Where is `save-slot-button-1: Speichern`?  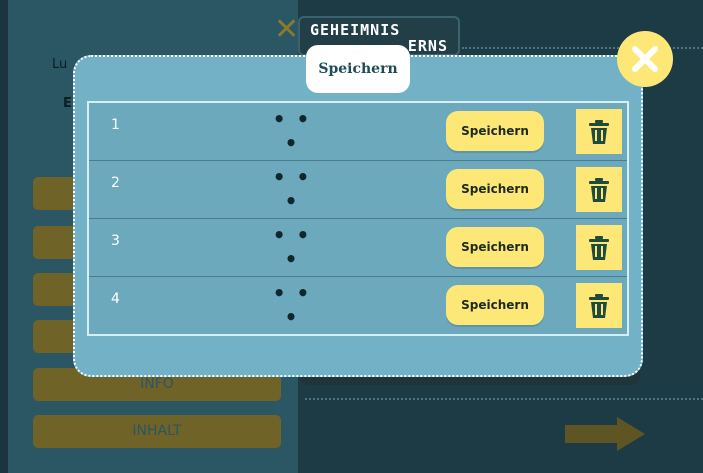 save-slot-button-1: Speichern is located at coordinates (495, 131).